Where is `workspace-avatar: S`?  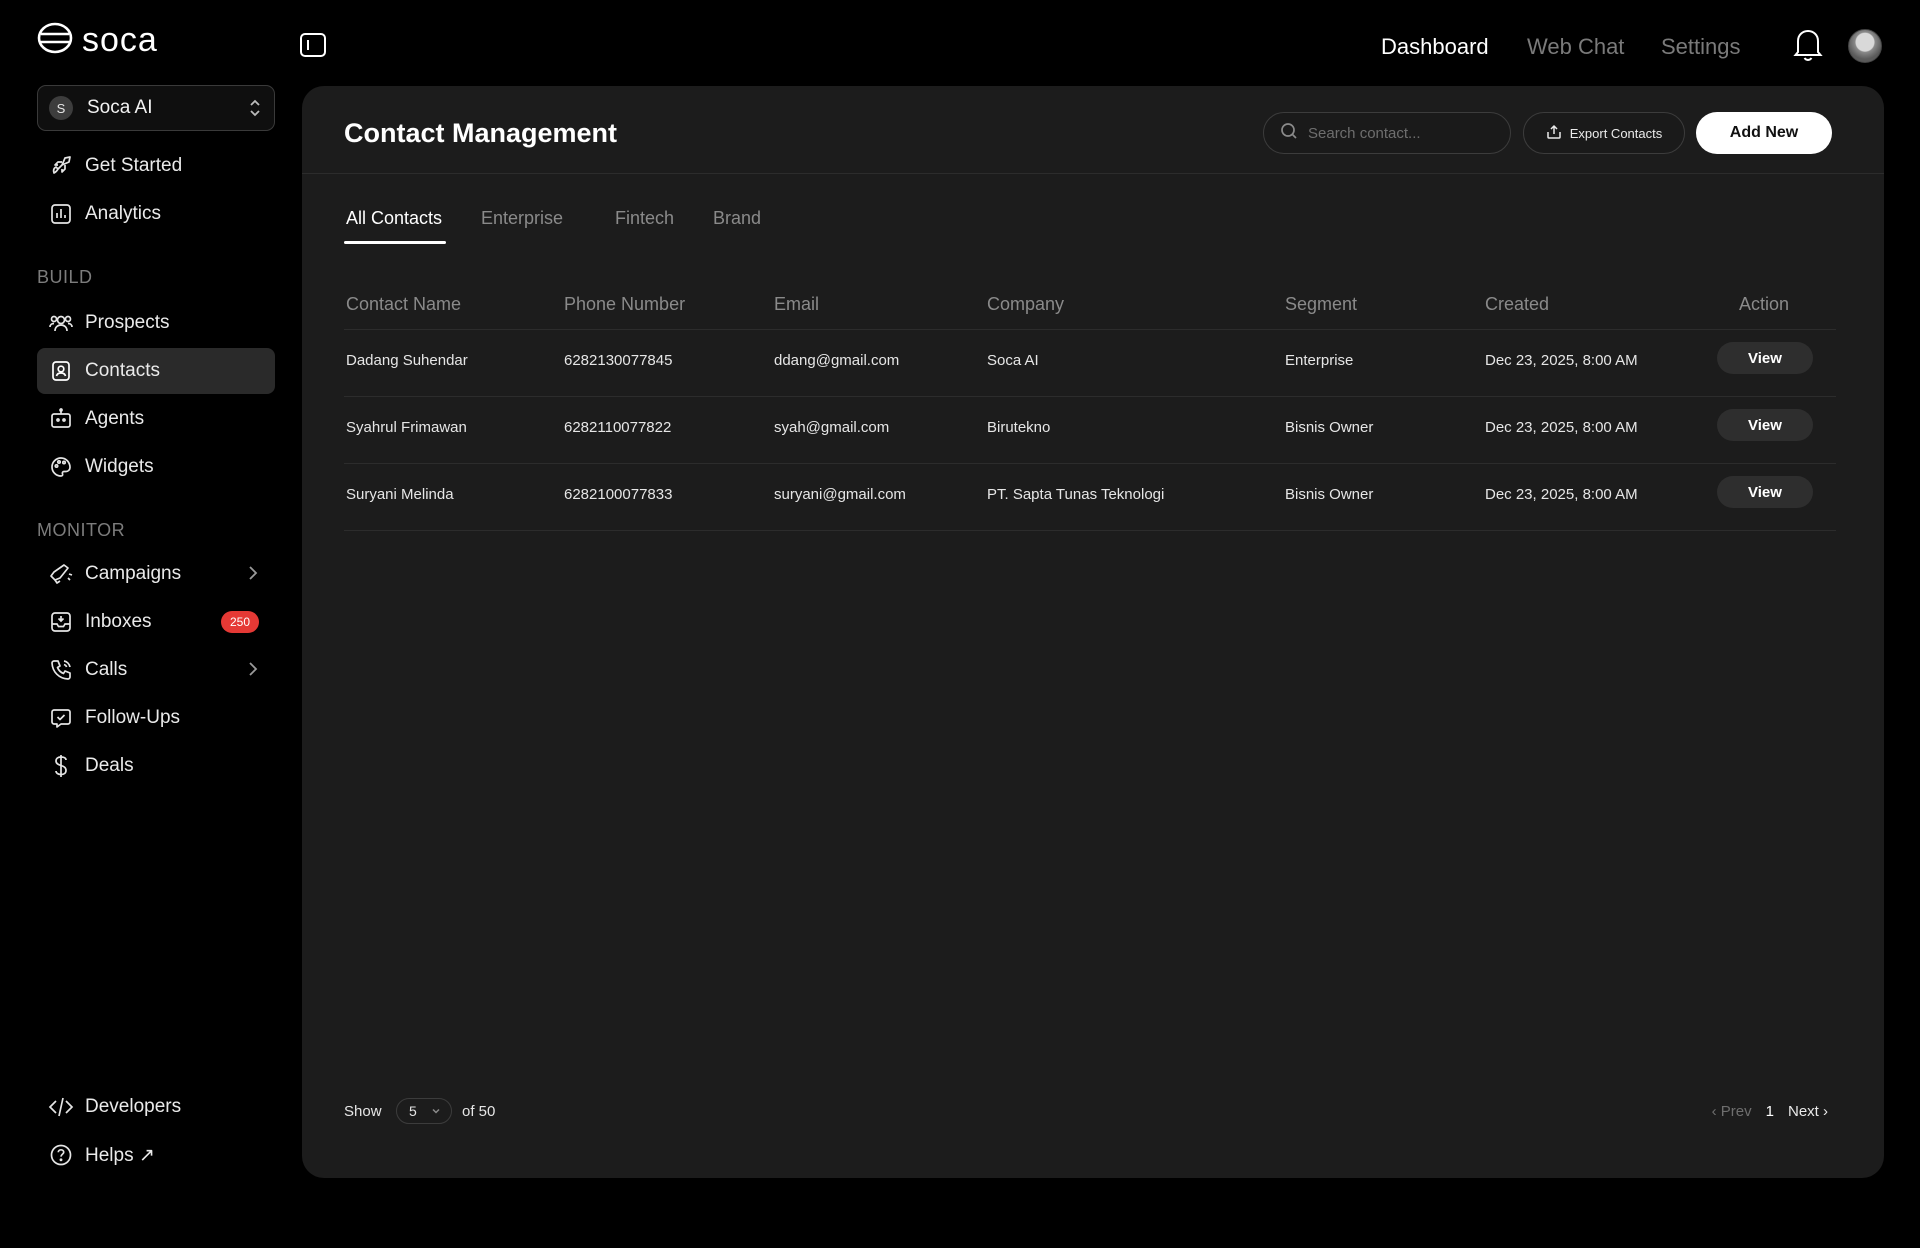
workspace-avatar: S is located at coordinates (61, 108).